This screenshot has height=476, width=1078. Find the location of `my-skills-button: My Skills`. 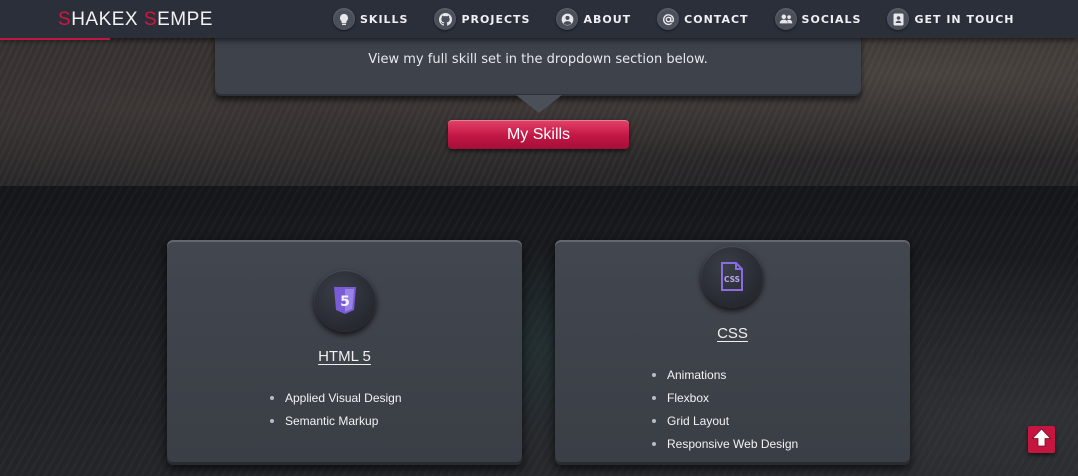

my-skills-button: My Skills is located at coordinates (538, 134).